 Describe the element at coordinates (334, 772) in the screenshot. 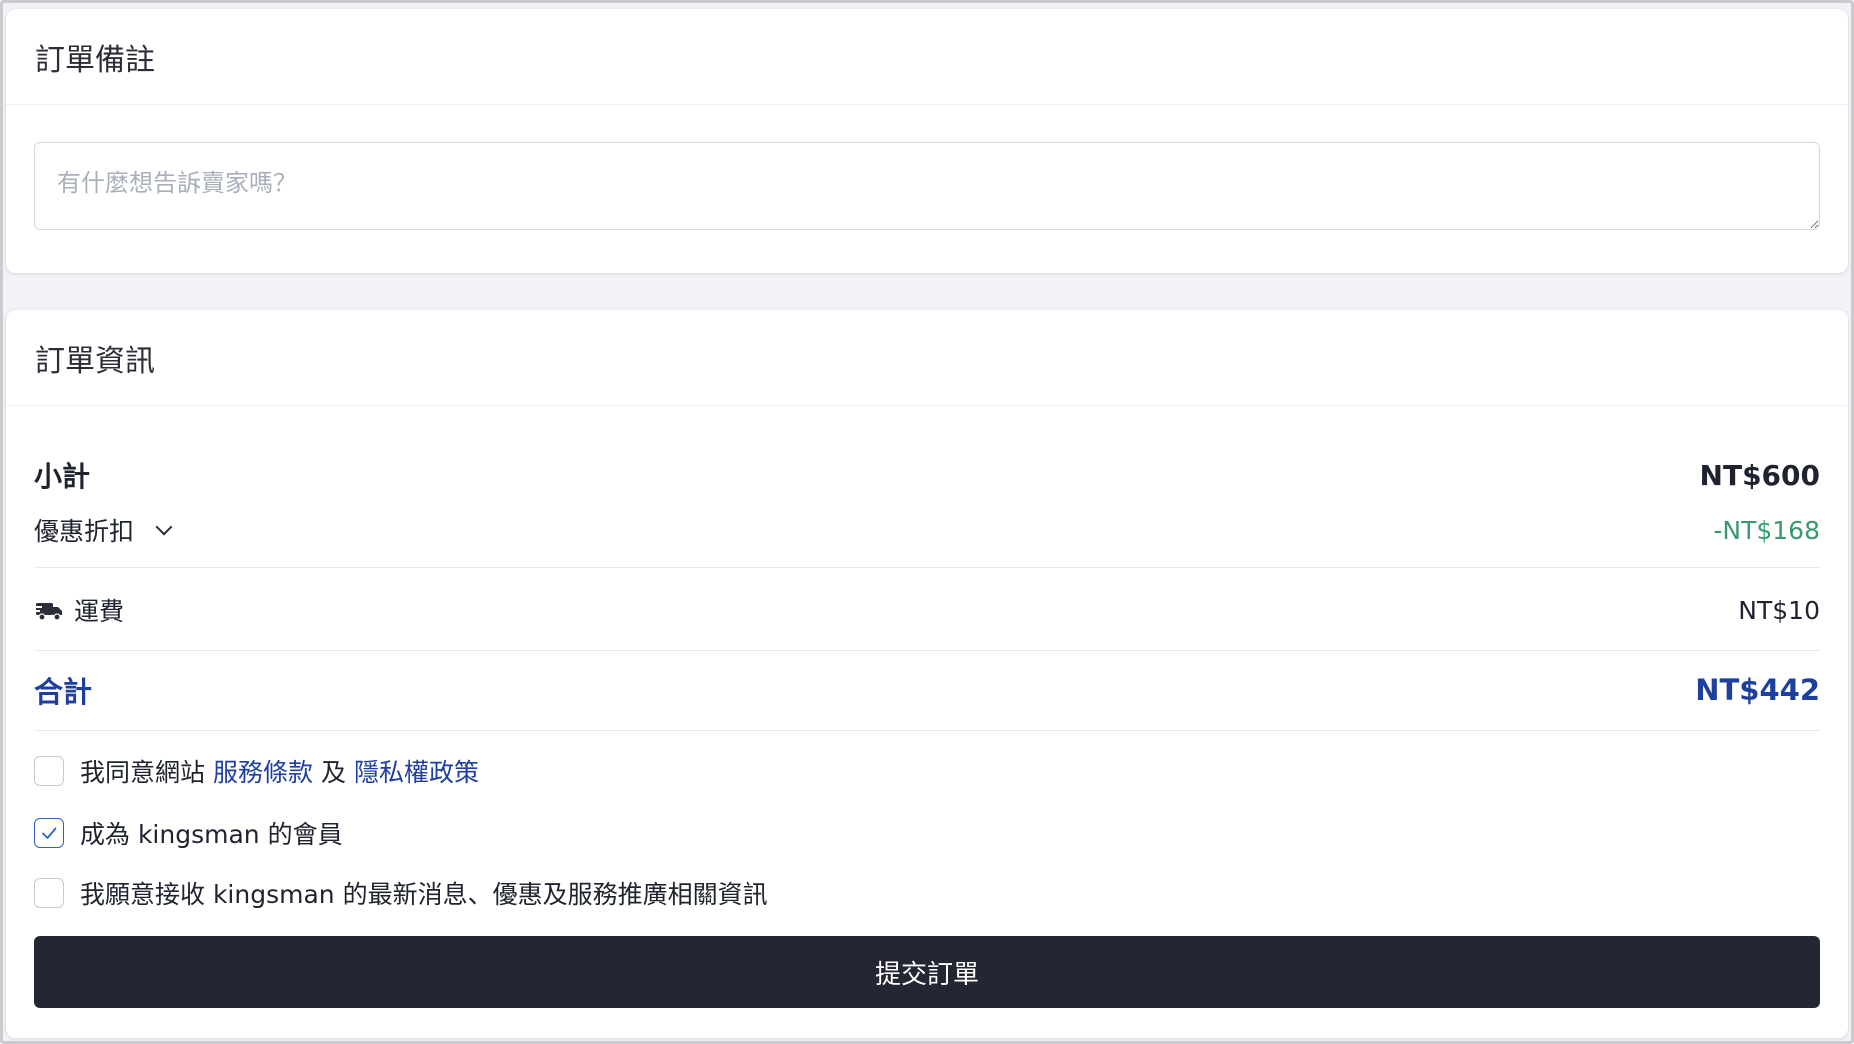

I see `terms-joiner: 及` at that location.